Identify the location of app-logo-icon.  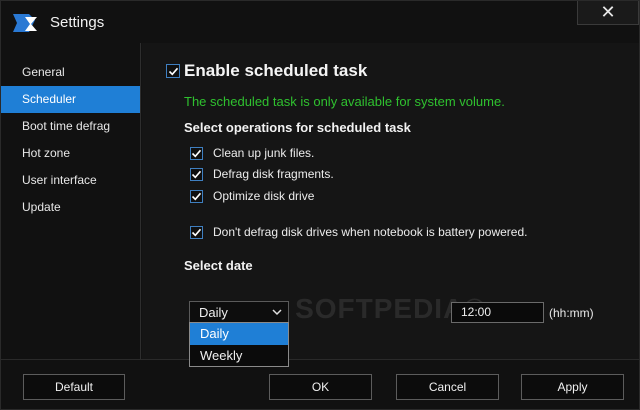
(25, 23).